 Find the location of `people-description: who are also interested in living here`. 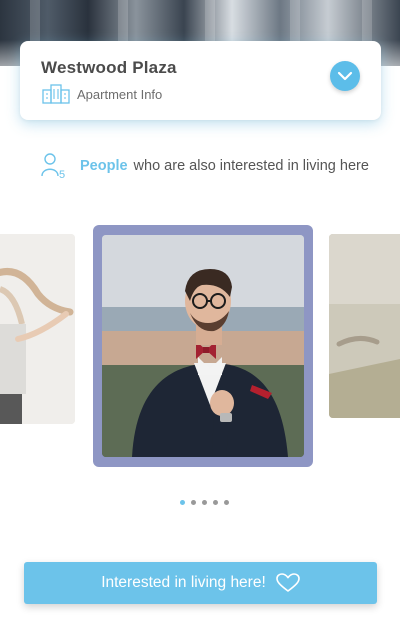

people-description: who are also interested in living here is located at coordinates (251, 166).